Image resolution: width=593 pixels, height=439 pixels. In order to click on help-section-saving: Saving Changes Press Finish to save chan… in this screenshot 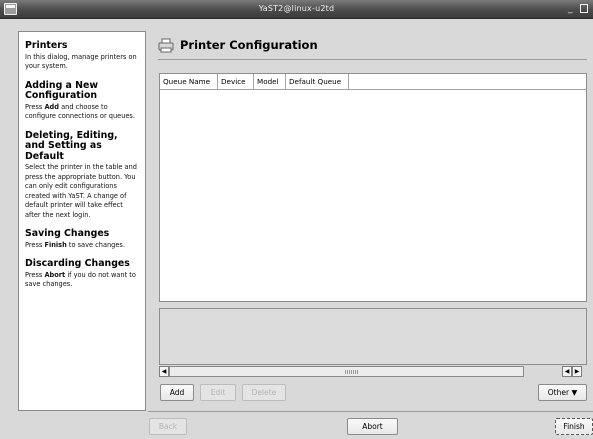, I will do `click(82, 239)`.